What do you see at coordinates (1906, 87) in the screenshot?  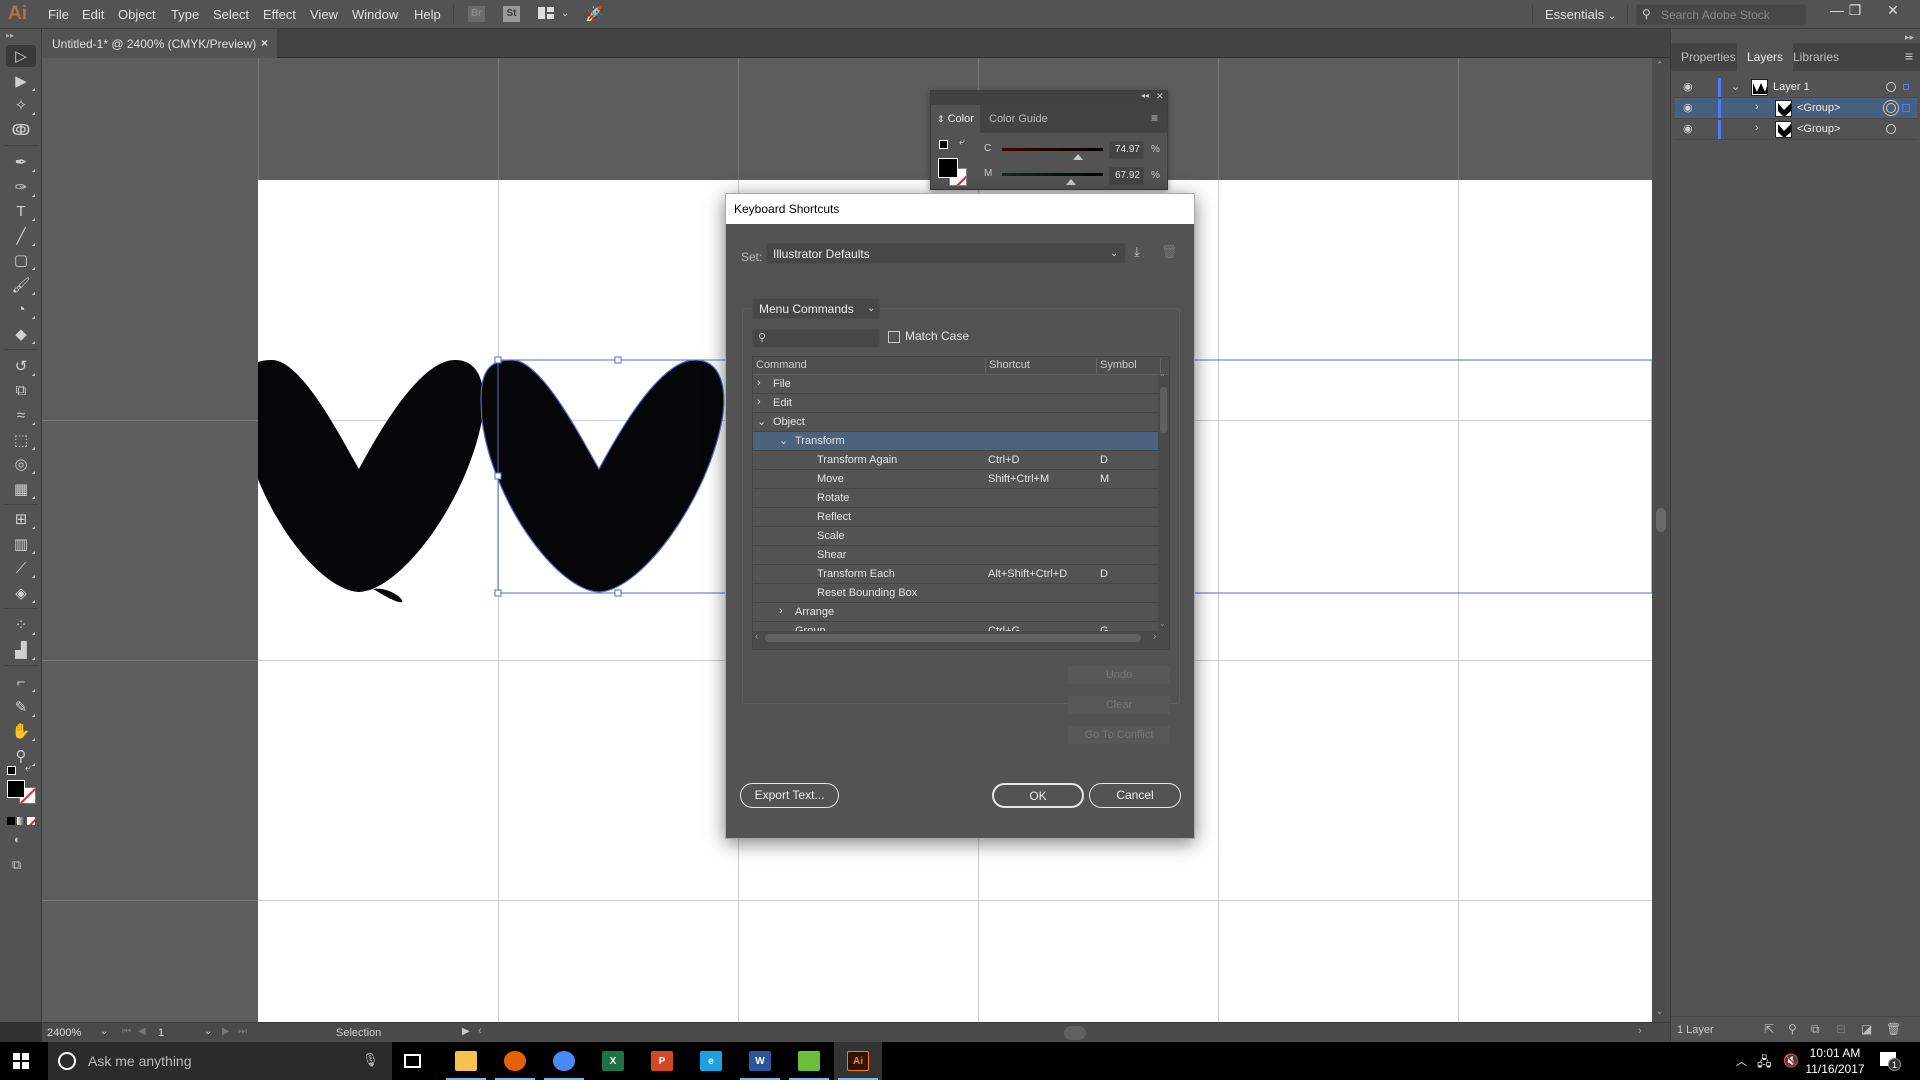 I see `selection-indicator-icon` at bounding box center [1906, 87].